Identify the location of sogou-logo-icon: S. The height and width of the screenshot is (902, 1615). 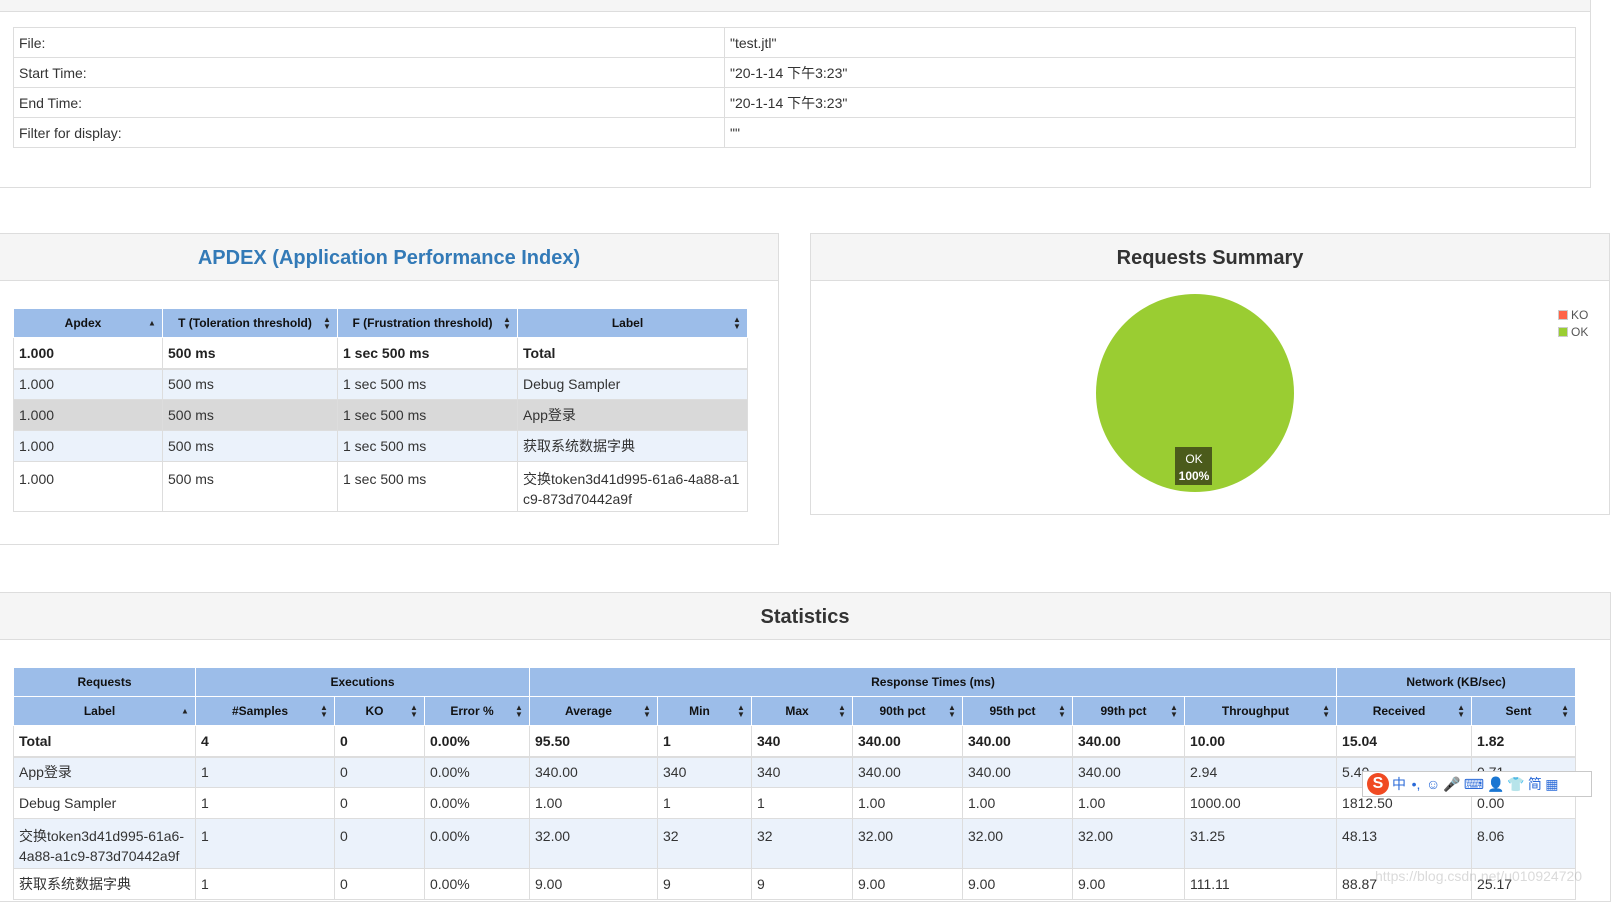
(1378, 784).